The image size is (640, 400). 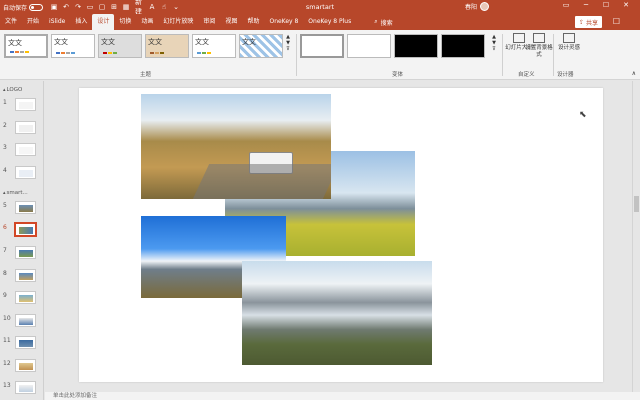 I want to click on tab-help: 帮助, so click(x=253, y=22).